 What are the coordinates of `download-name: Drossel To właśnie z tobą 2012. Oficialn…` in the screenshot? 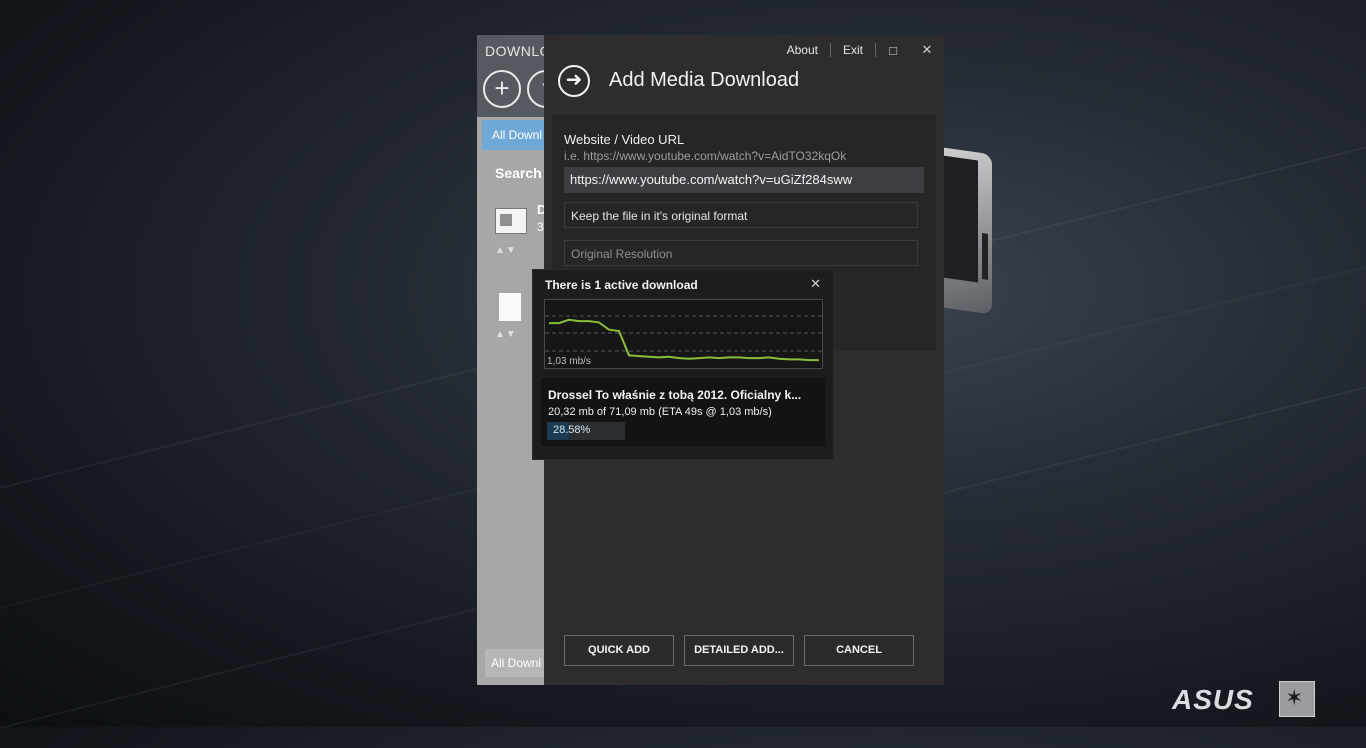 It's located at (675, 395).